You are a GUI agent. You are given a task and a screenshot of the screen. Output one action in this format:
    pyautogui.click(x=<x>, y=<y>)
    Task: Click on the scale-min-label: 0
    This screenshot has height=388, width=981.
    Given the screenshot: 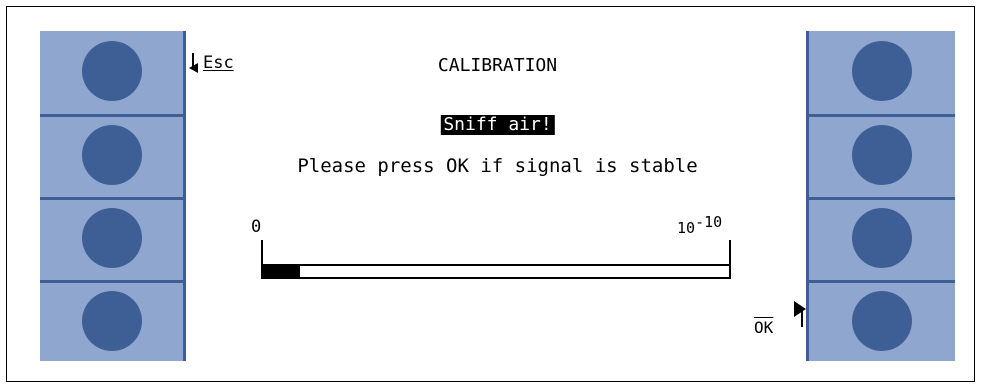 What is the action you would take?
    pyautogui.click(x=256, y=227)
    